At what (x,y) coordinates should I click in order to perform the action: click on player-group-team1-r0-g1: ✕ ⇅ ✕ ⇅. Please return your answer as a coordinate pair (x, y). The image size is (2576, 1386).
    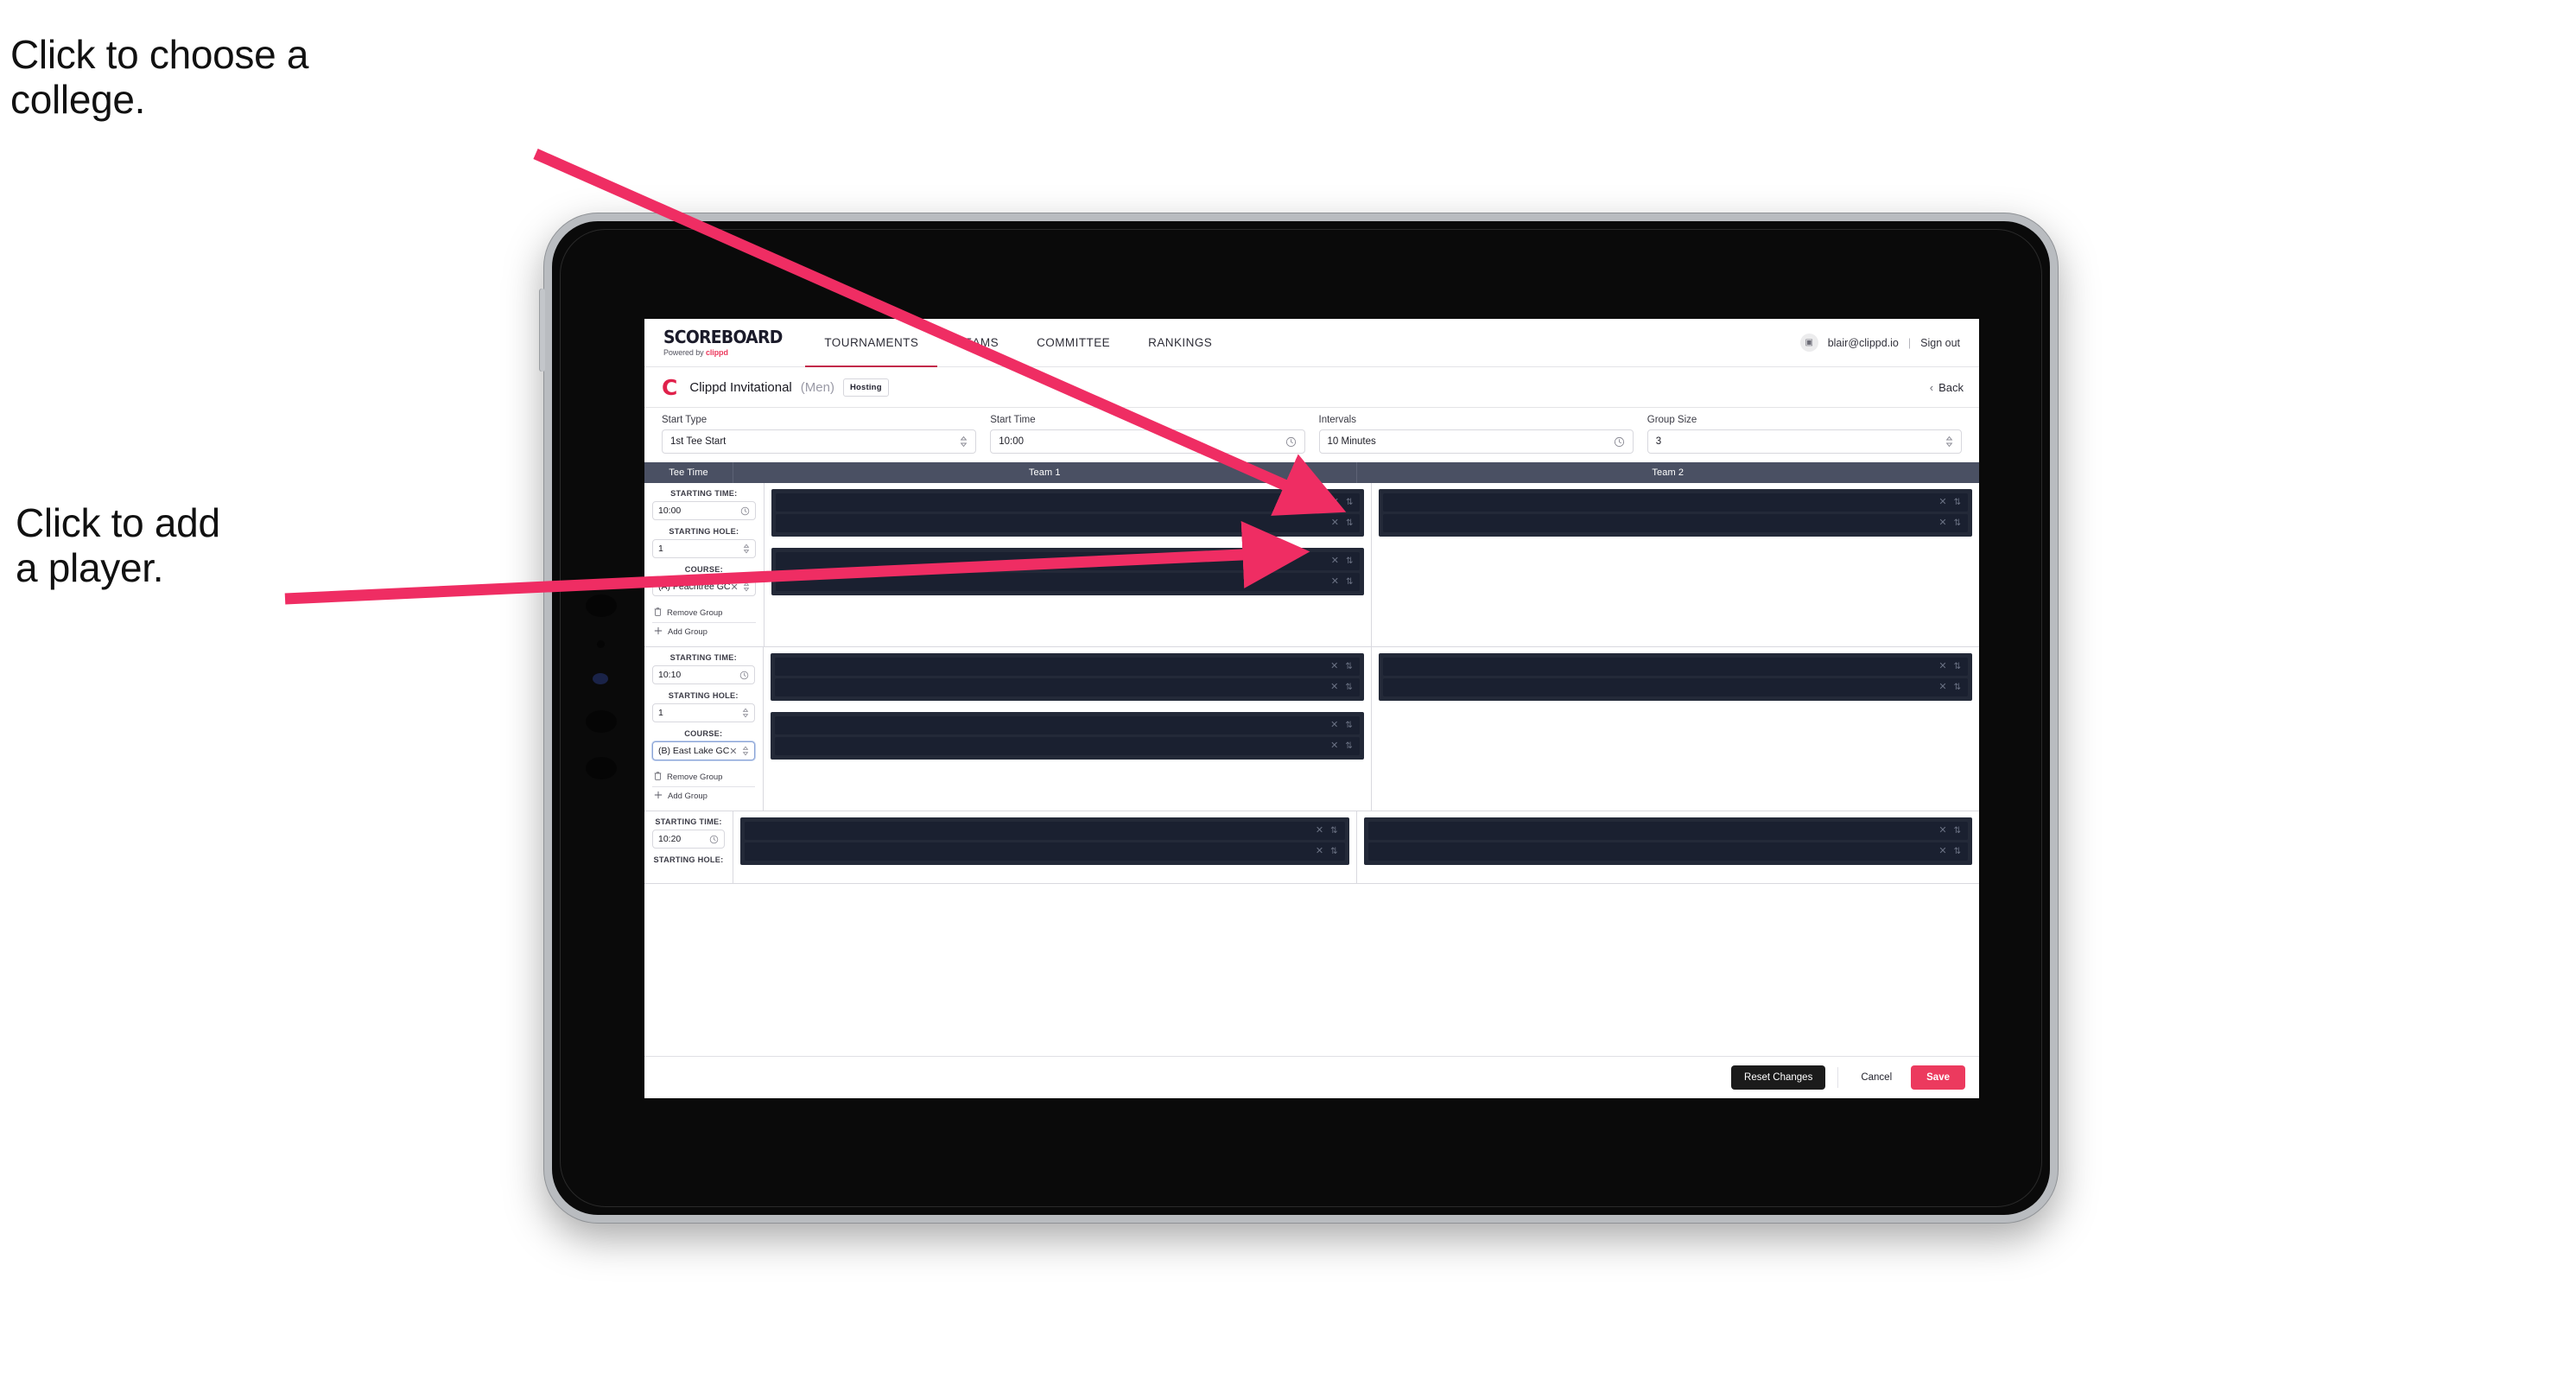
    Looking at the image, I should click on (1068, 571).